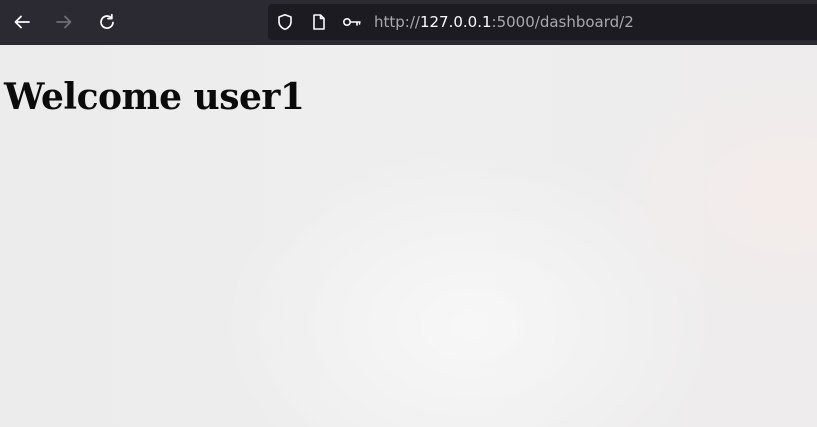  I want to click on key-icon, so click(352, 22).